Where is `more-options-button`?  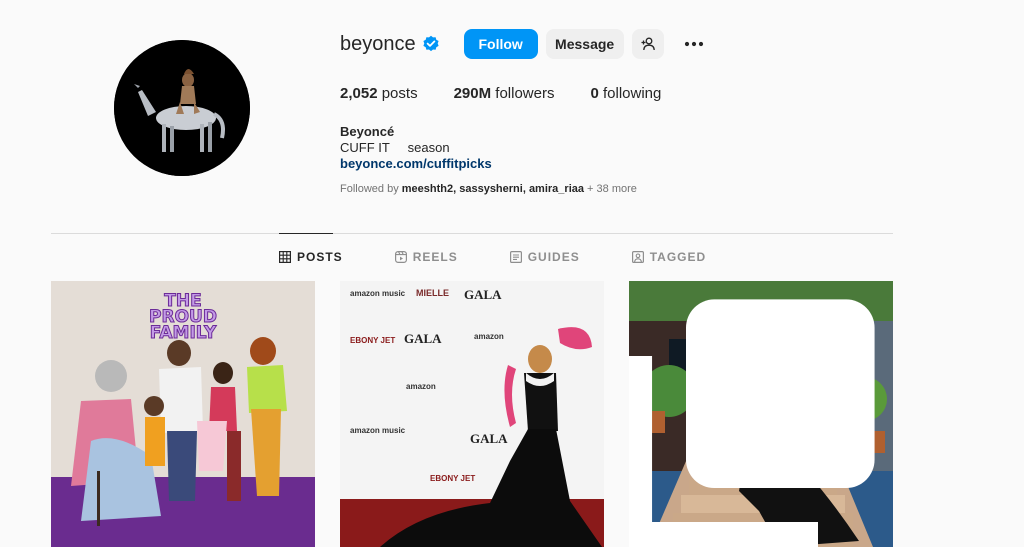
more-options-button is located at coordinates (694, 44).